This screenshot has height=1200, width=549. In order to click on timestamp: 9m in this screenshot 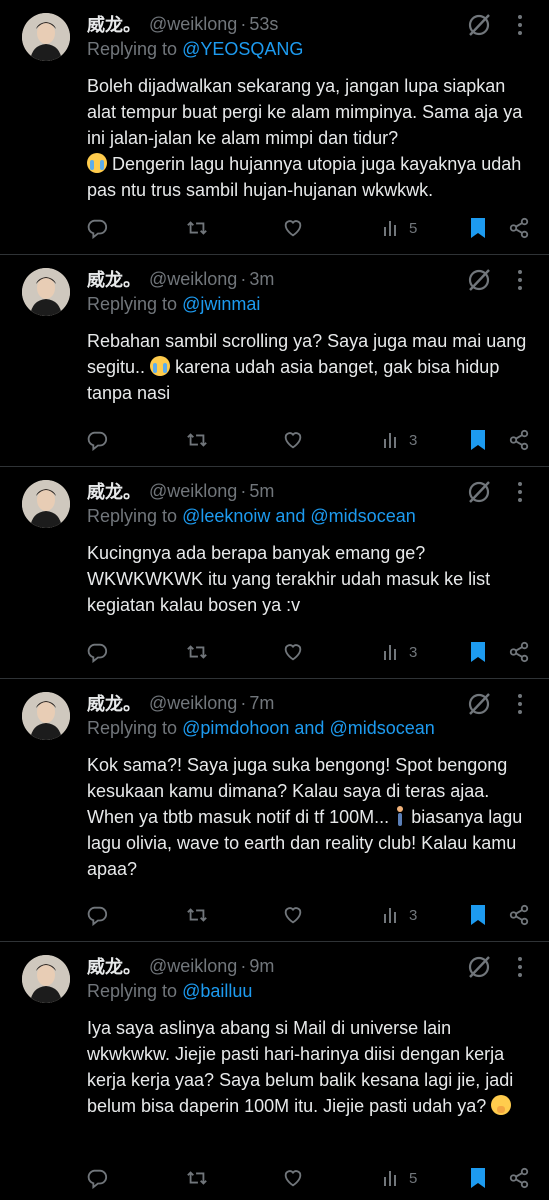, I will do `click(261, 966)`.